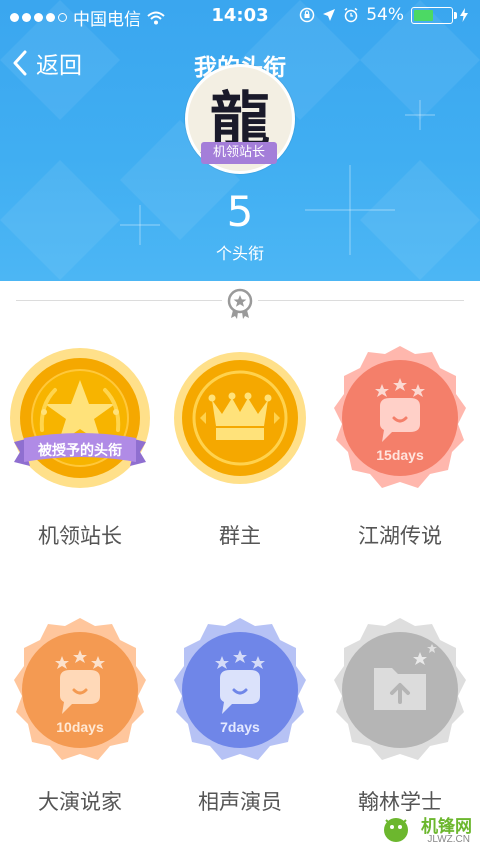 The height and width of the screenshot is (852, 480). What do you see at coordinates (239, 253) in the screenshot?
I see `title-count-label: 个头衔` at bounding box center [239, 253].